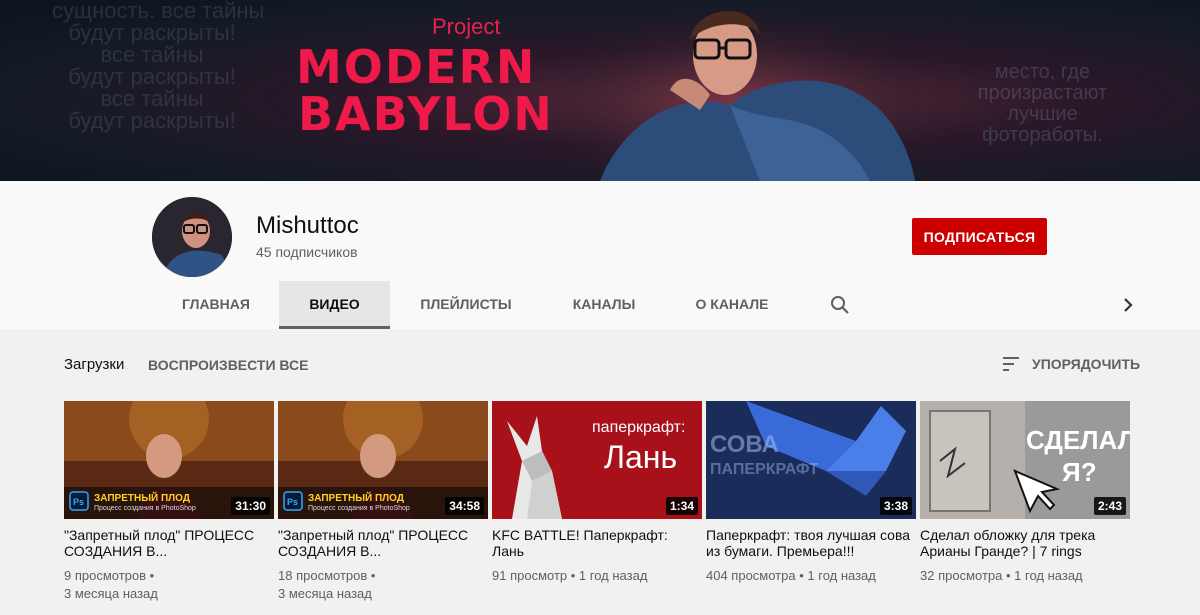 The height and width of the screenshot is (615, 1200). I want to click on subscriber-count: 45 подписчиков, so click(307, 252).